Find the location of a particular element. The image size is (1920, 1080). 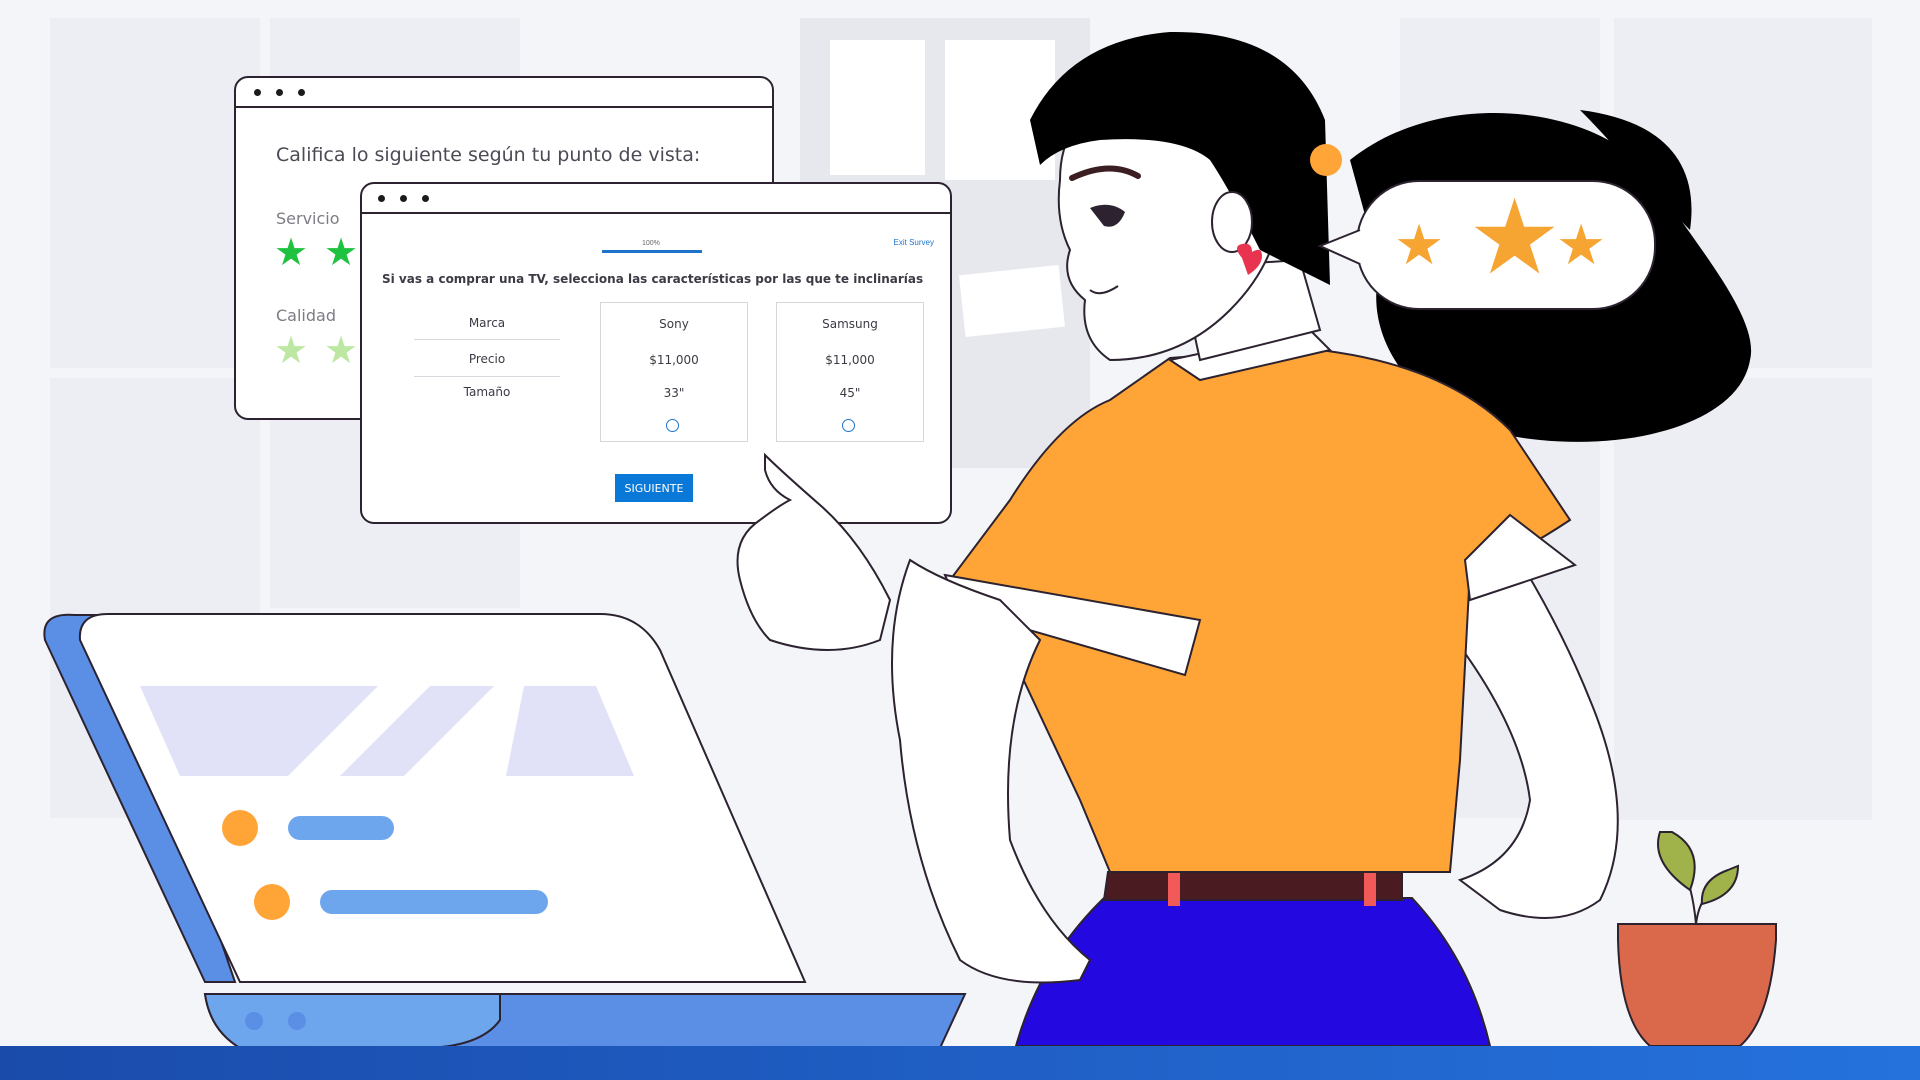

speech-bubble: ★ ★ ★ is located at coordinates (1506, 245).